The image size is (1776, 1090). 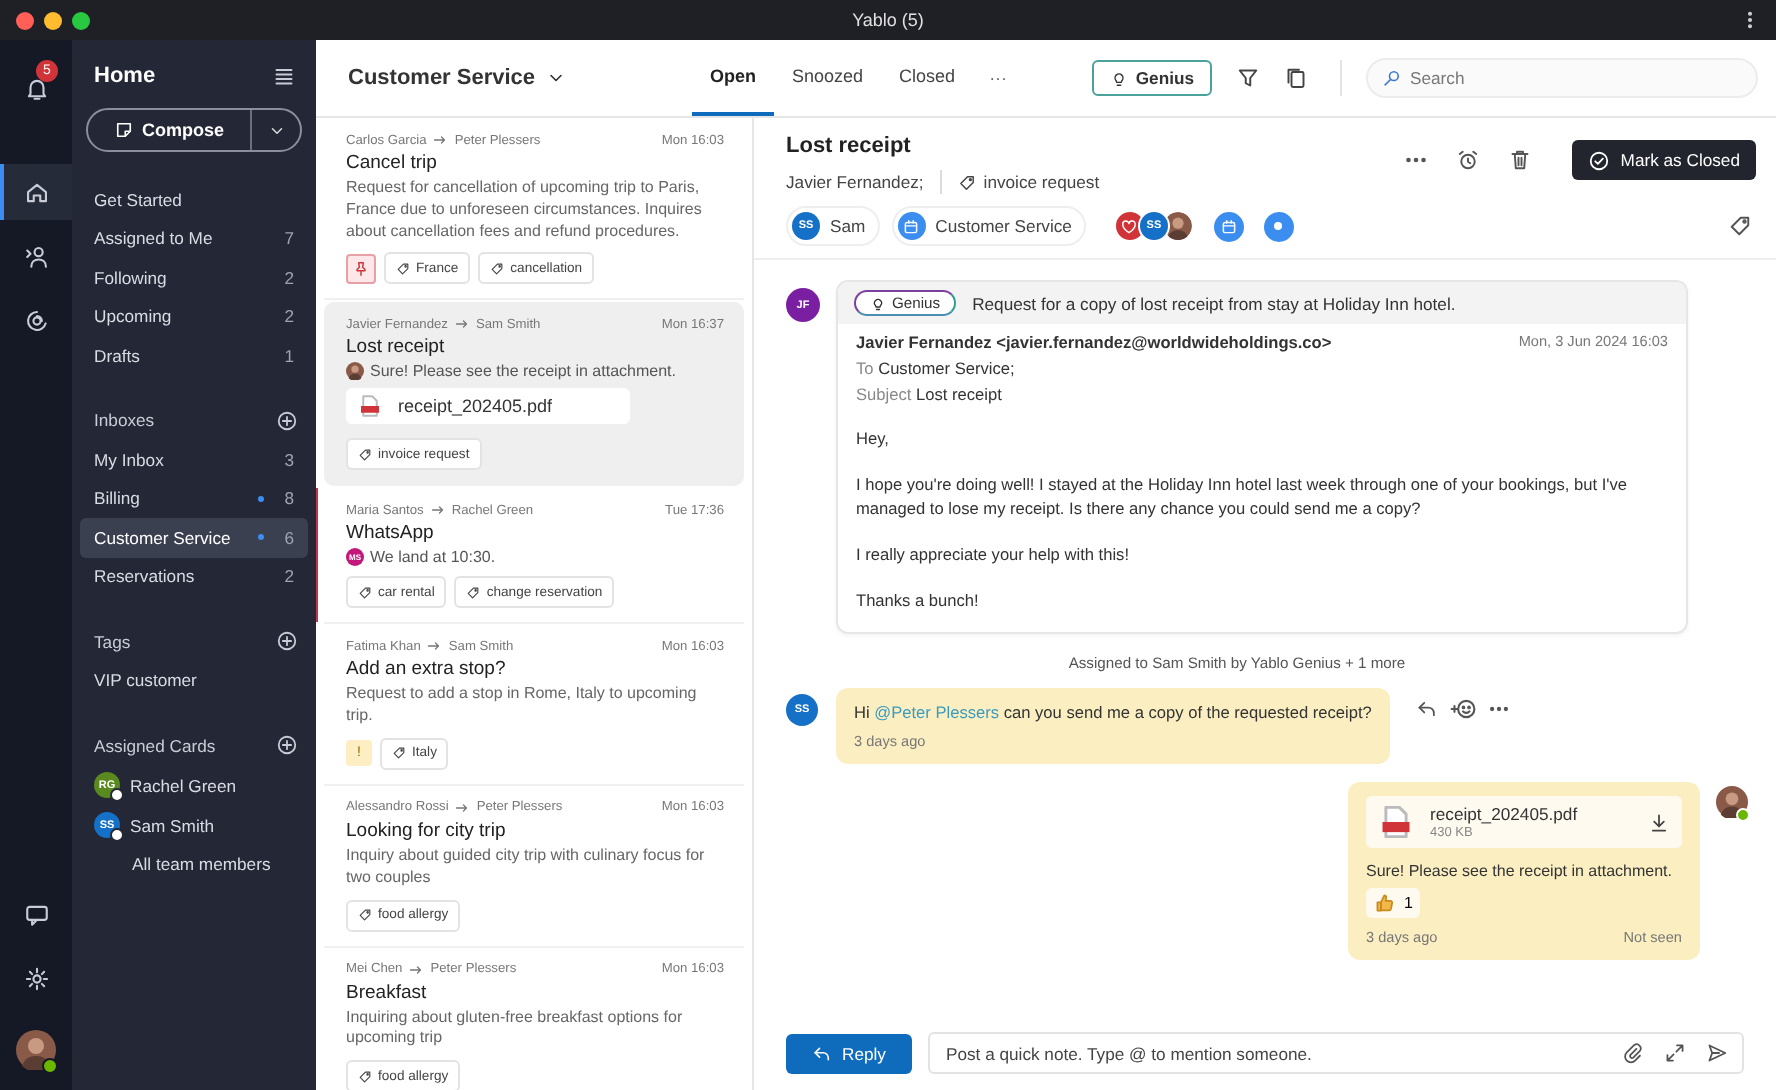 I want to click on attach-icon, so click(x=1633, y=1053).